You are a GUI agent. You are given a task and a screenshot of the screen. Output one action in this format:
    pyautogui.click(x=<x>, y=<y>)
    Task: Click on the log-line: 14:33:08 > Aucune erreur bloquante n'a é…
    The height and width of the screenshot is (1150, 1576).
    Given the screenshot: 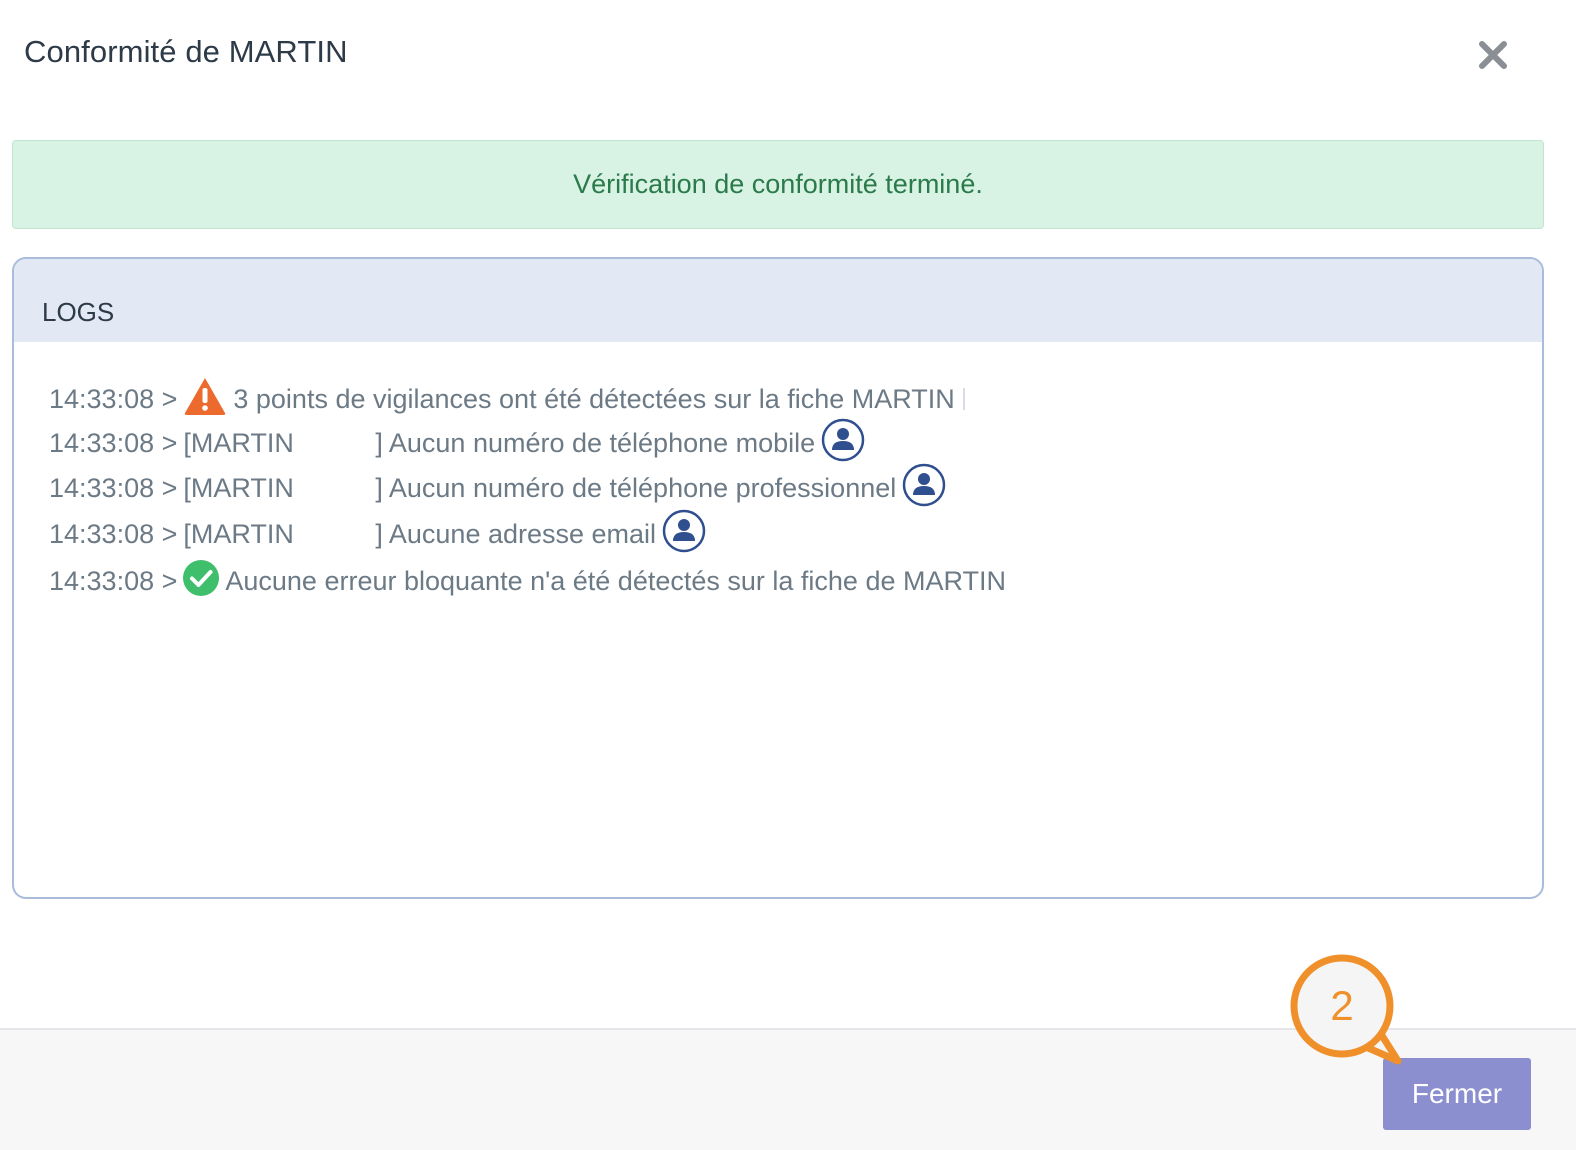 What is the action you would take?
    pyautogui.click(x=527, y=581)
    